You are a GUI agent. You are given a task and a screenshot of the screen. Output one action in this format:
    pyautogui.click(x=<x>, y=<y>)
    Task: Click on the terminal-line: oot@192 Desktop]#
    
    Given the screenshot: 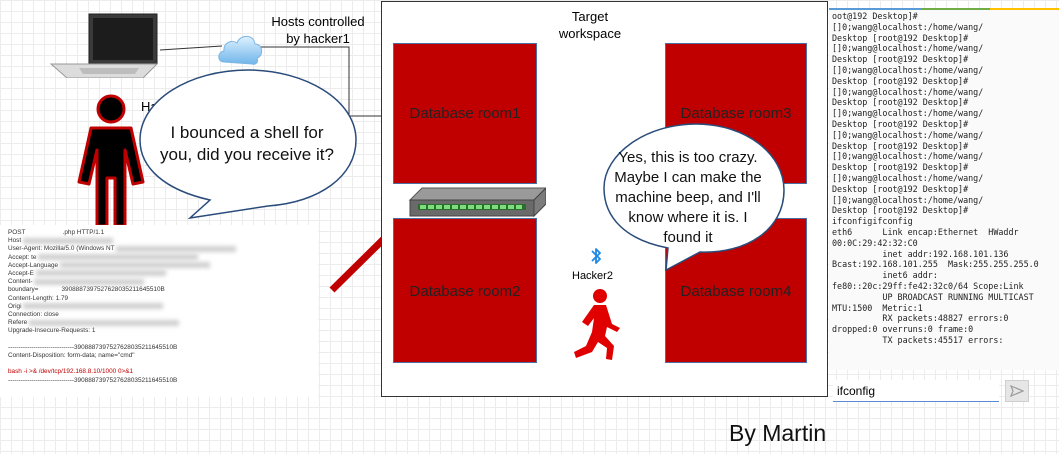 What is the action you would take?
    pyautogui.click(x=875, y=16)
    